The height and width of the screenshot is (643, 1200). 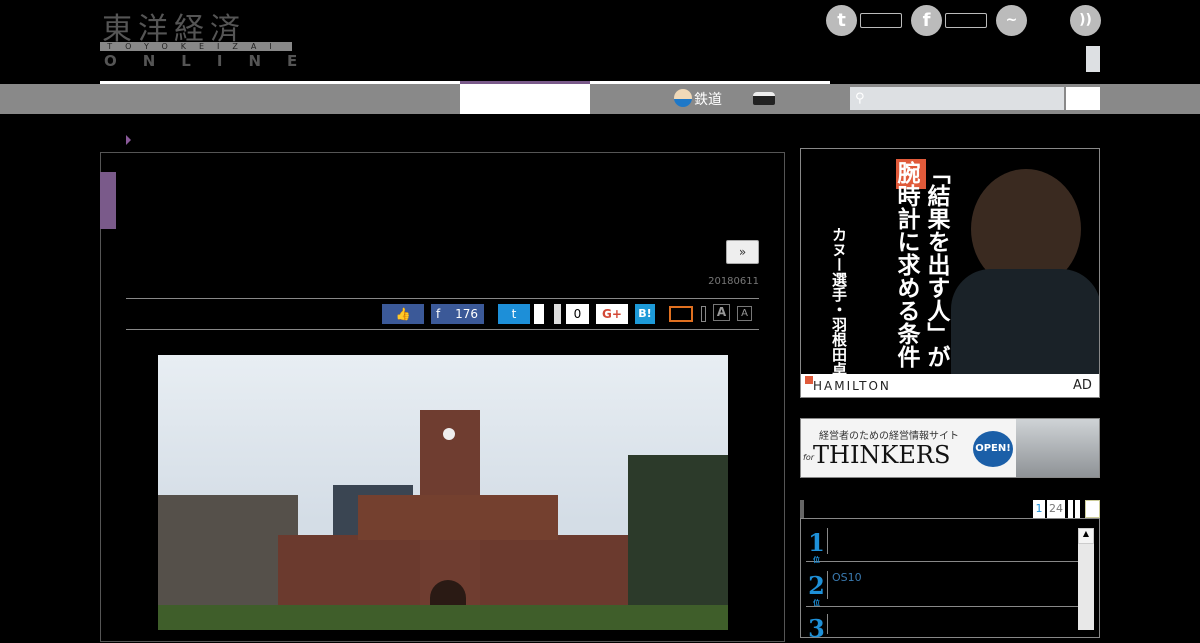 What do you see at coordinates (721, 312) in the screenshot?
I see `font-large-button: A` at bounding box center [721, 312].